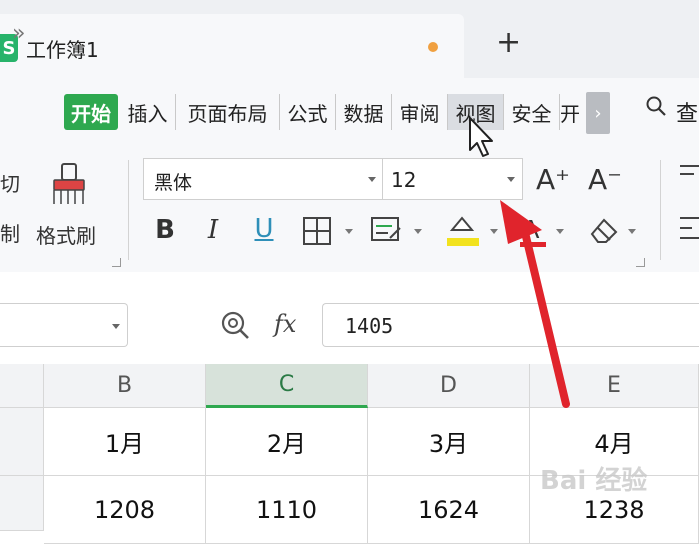 This screenshot has height=544, width=699. Describe the element at coordinates (614, 386) in the screenshot. I see `column-header-e: E` at that location.